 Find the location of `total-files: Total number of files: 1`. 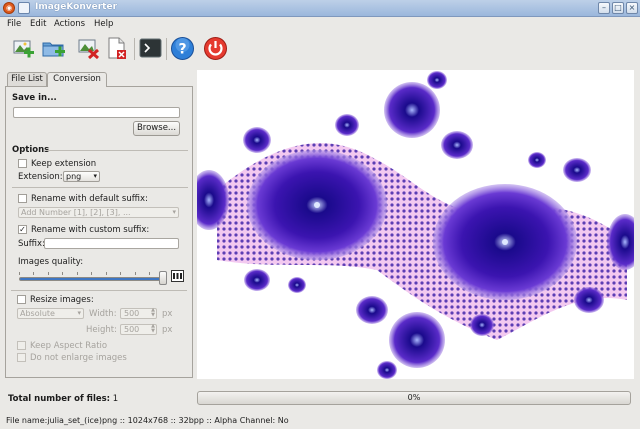

total-files: Total number of files: 1 is located at coordinates (63, 399).